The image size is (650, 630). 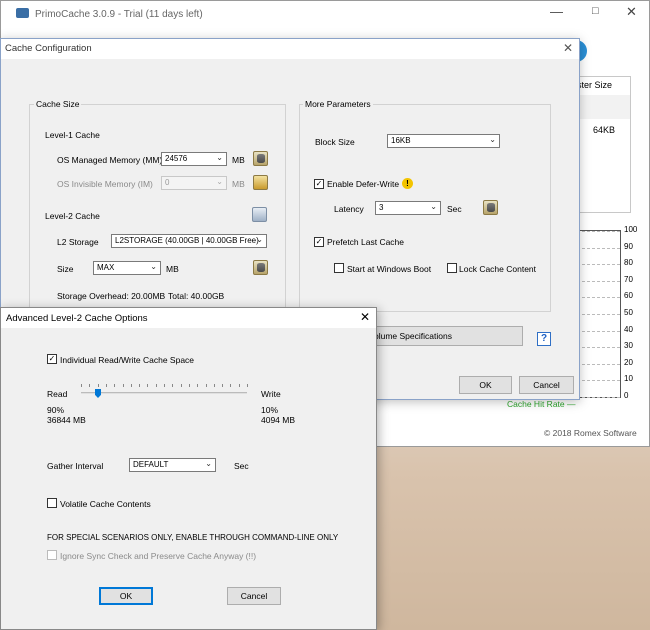 I want to click on main-window-title: PrimoCache 3.0.9 - Trial (11 days left), so click(x=119, y=14).